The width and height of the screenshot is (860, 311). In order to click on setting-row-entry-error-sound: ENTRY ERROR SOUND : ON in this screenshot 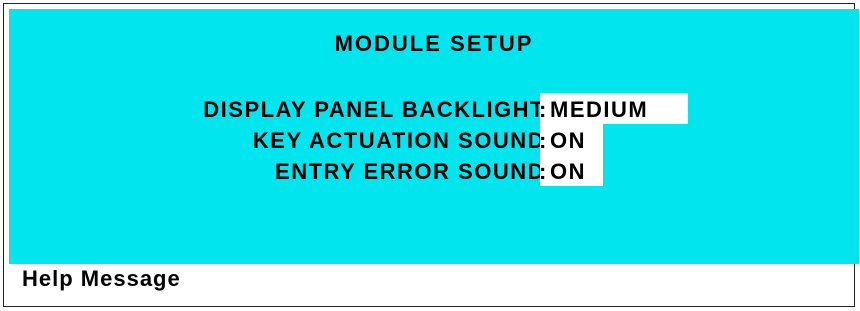, I will do `click(434, 170)`.